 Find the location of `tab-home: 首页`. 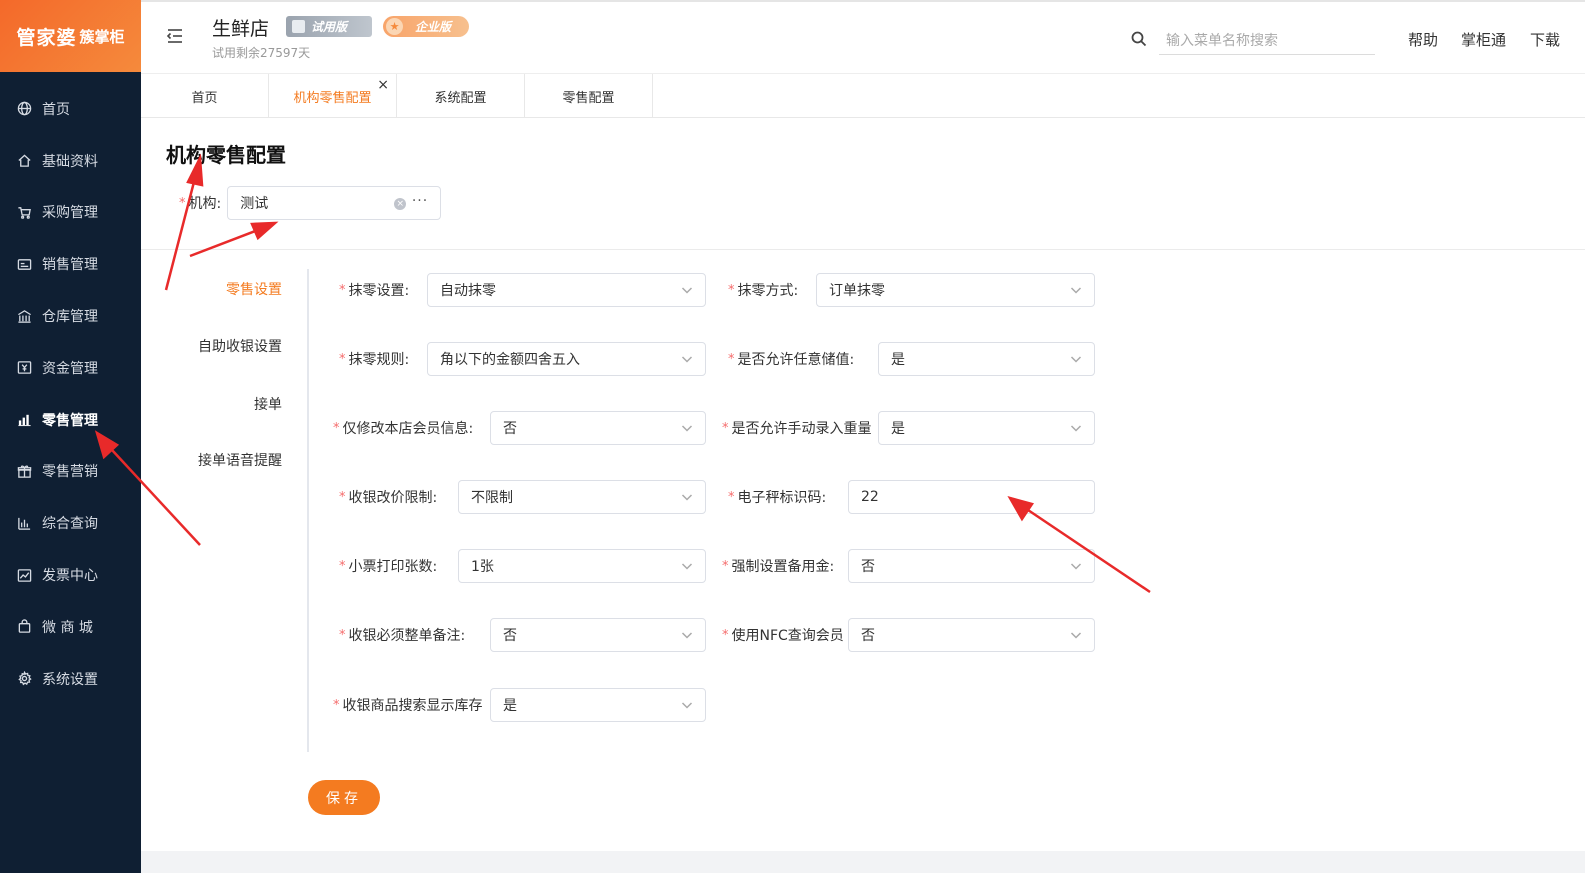

tab-home: 首页 is located at coordinates (205, 96).